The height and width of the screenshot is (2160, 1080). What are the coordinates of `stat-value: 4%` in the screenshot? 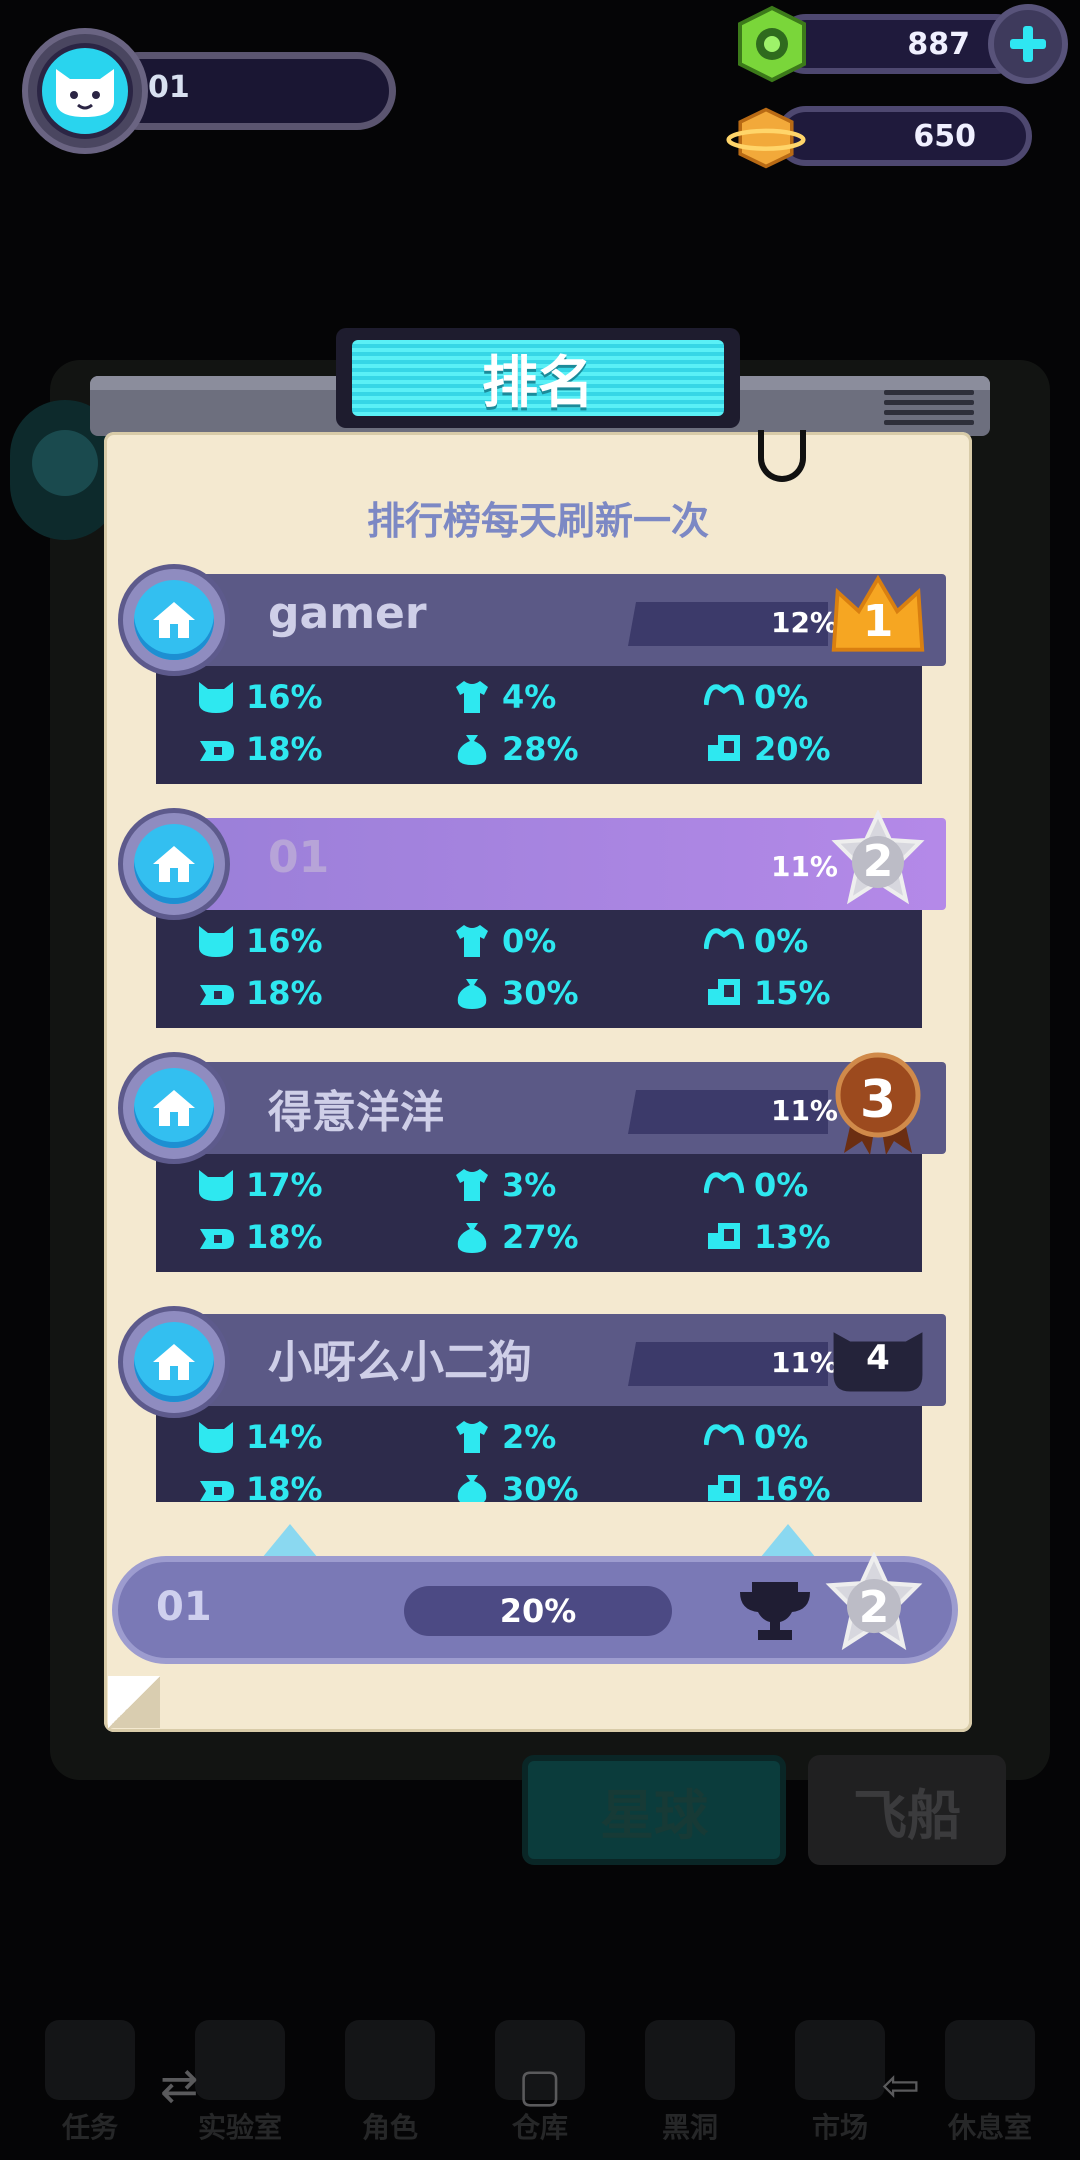 It's located at (529, 697).